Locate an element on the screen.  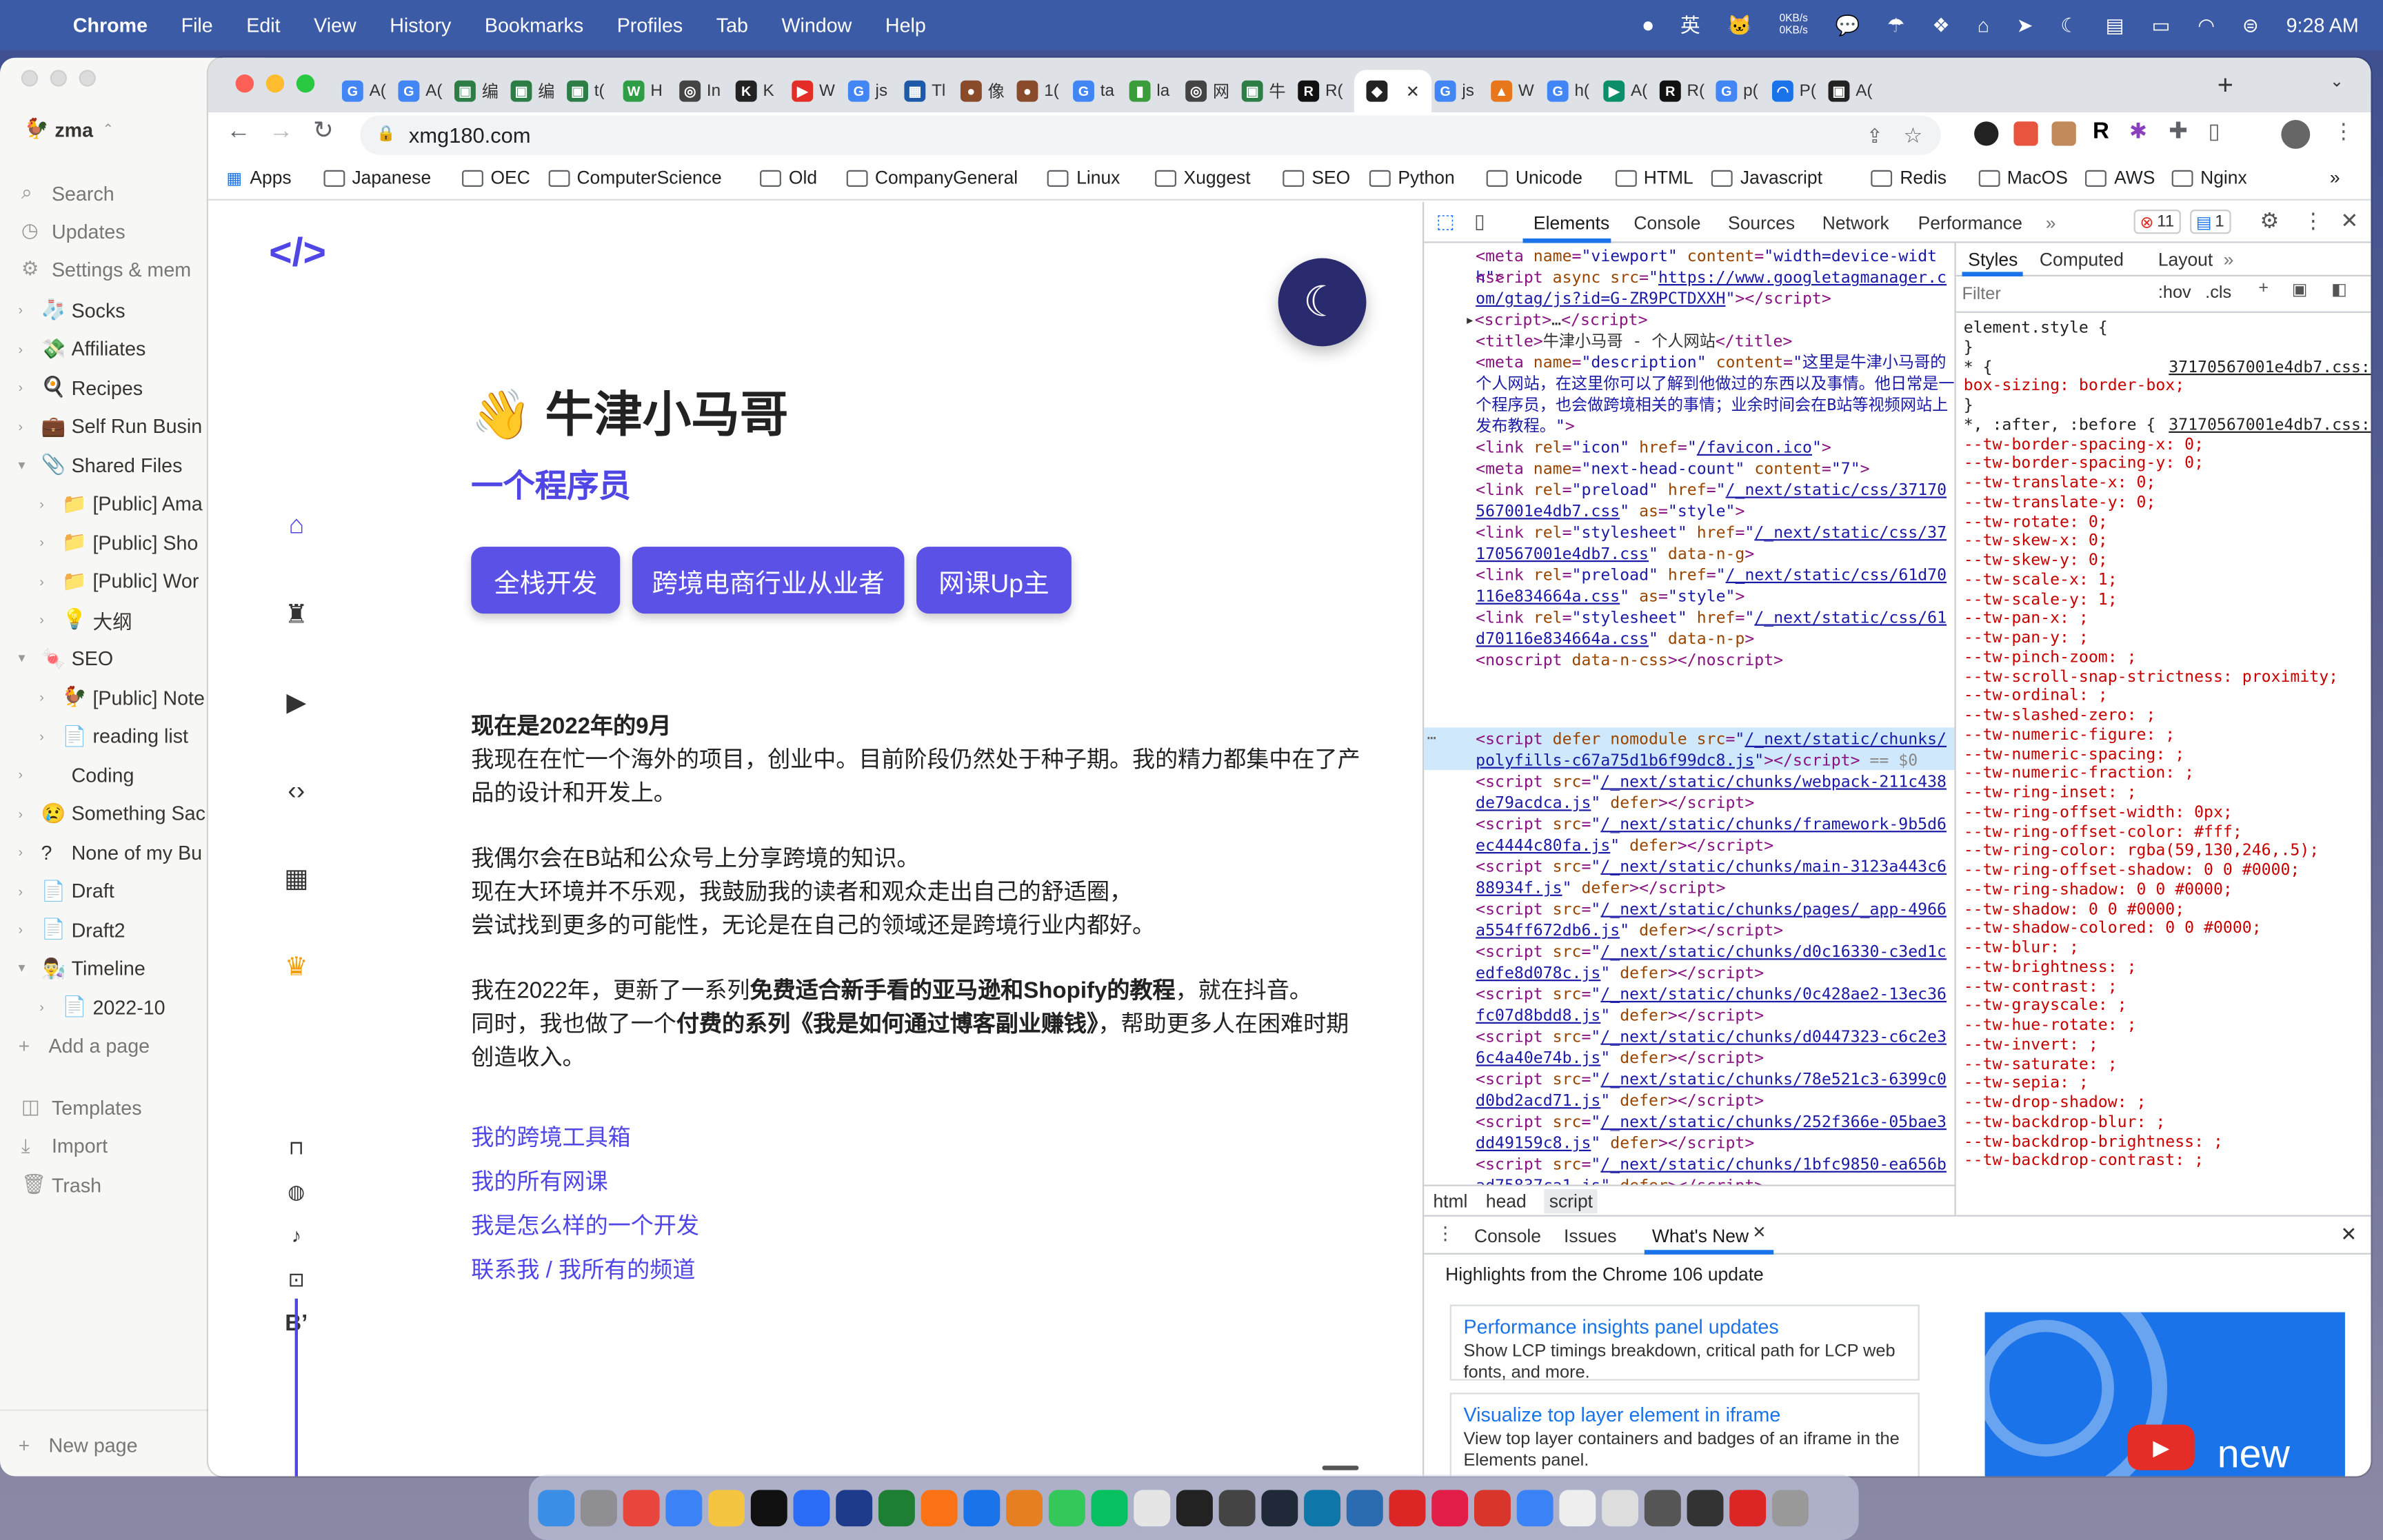
forward-icon: → is located at coordinates (281, 131).